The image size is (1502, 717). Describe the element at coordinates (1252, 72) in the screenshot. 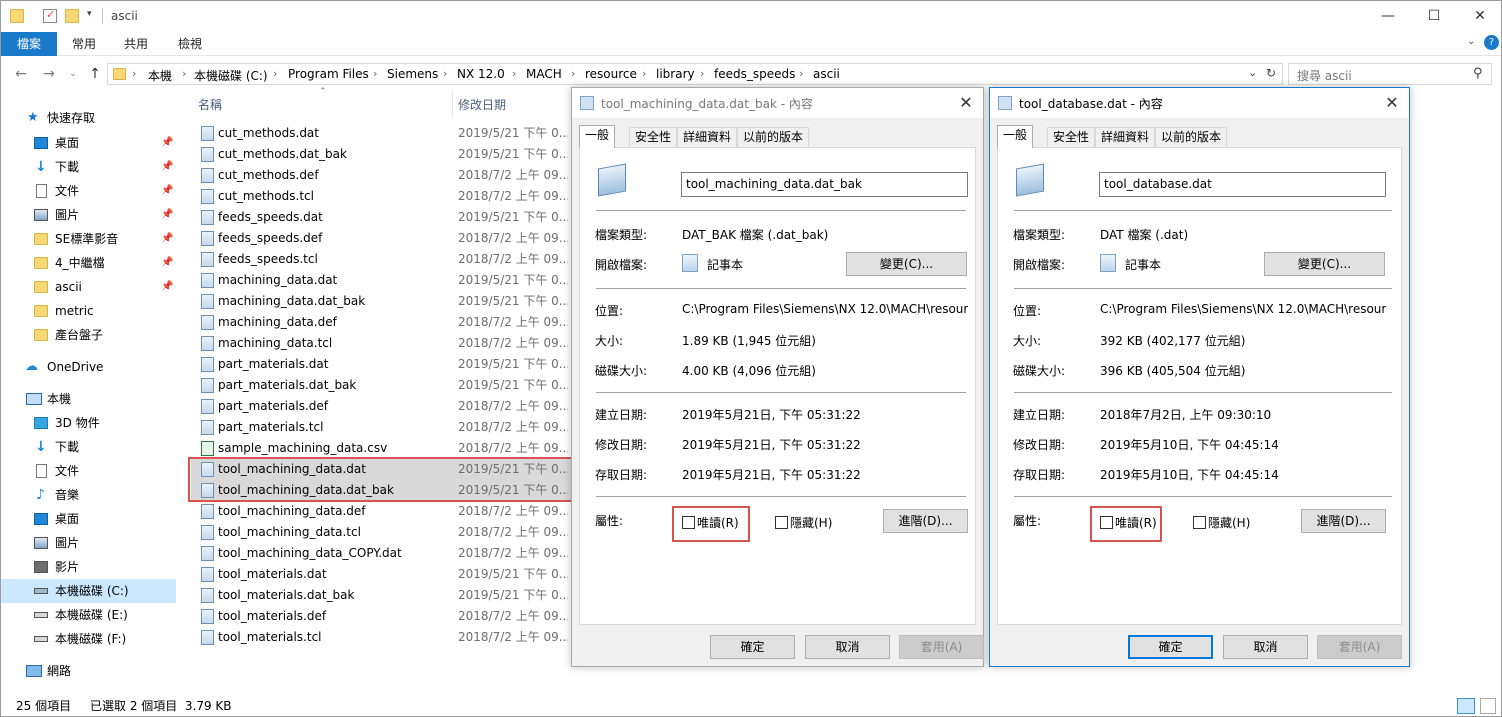

I see `address-dropdown-icon: ⌄` at that location.